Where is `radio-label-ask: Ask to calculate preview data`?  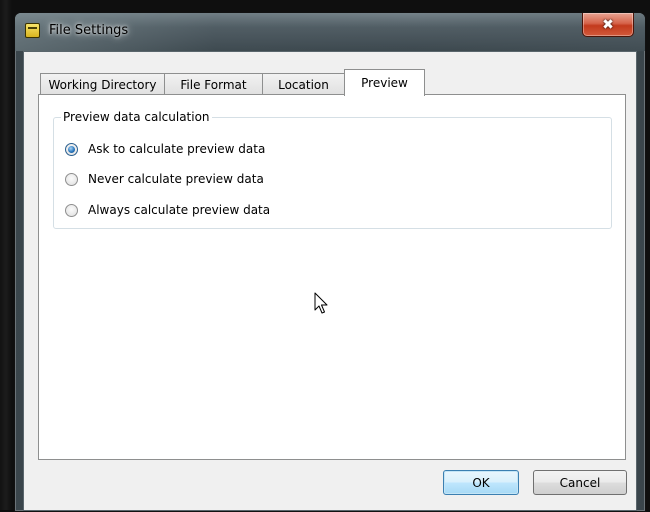
radio-label-ask: Ask to calculate preview data is located at coordinates (176, 149).